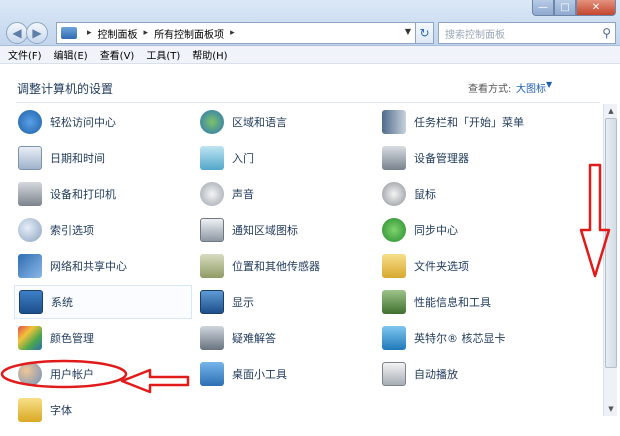  I want to click on item-location-sensors: 位置和其他传感器, so click(285, 266).